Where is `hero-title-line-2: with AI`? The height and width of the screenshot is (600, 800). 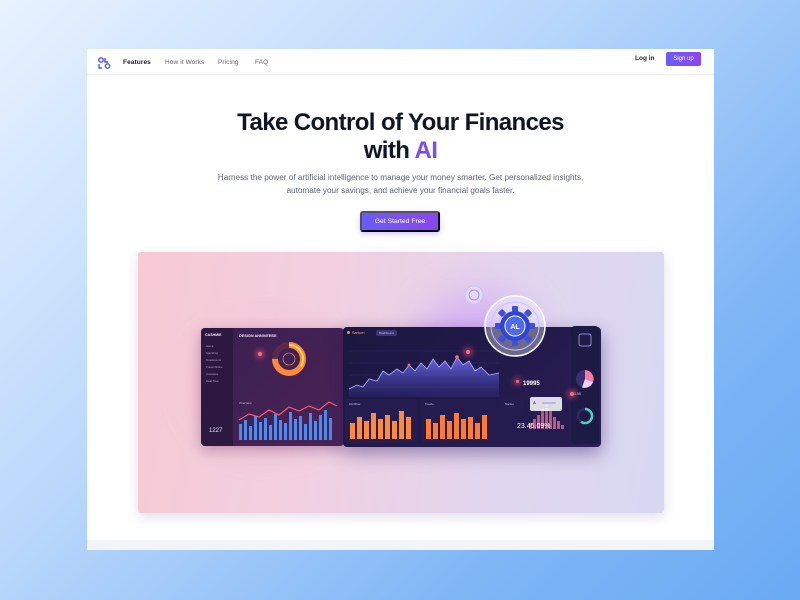 hero-title-line-2: with AI is located at coordinates (400, 151).